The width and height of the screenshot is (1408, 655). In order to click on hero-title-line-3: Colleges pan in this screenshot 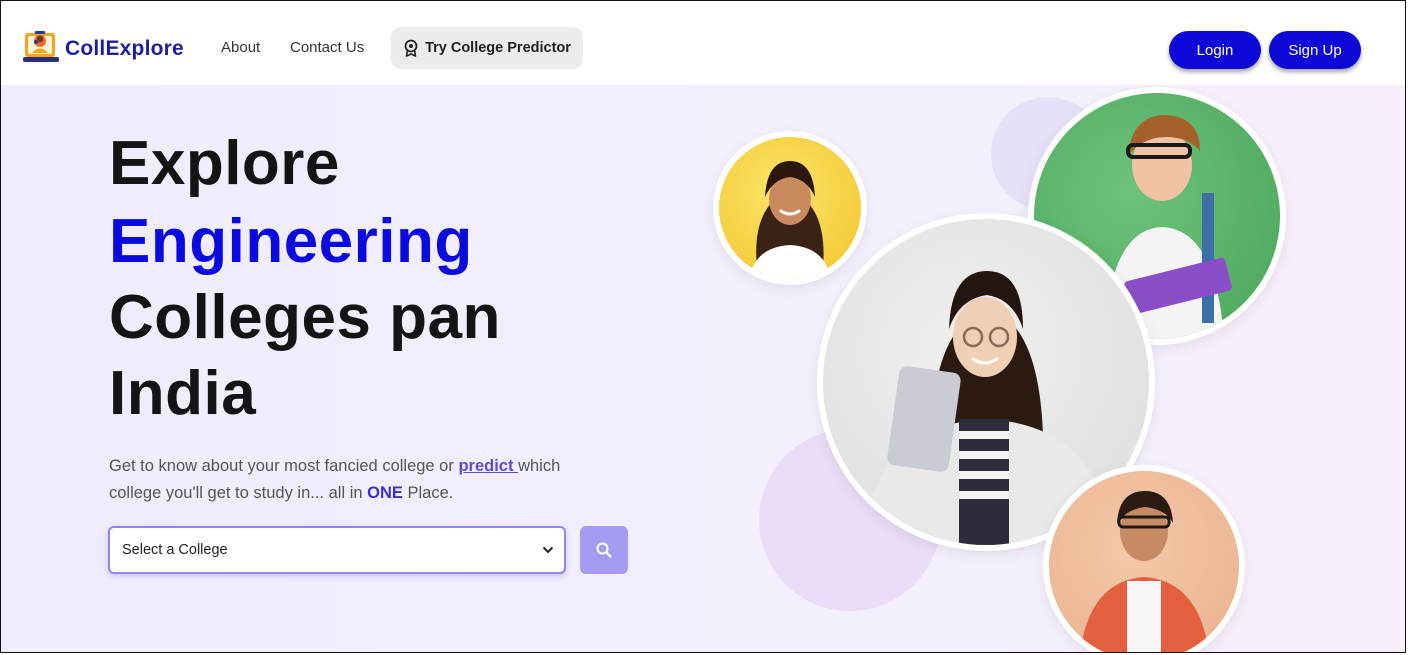, I will do `click(305, 317)`.